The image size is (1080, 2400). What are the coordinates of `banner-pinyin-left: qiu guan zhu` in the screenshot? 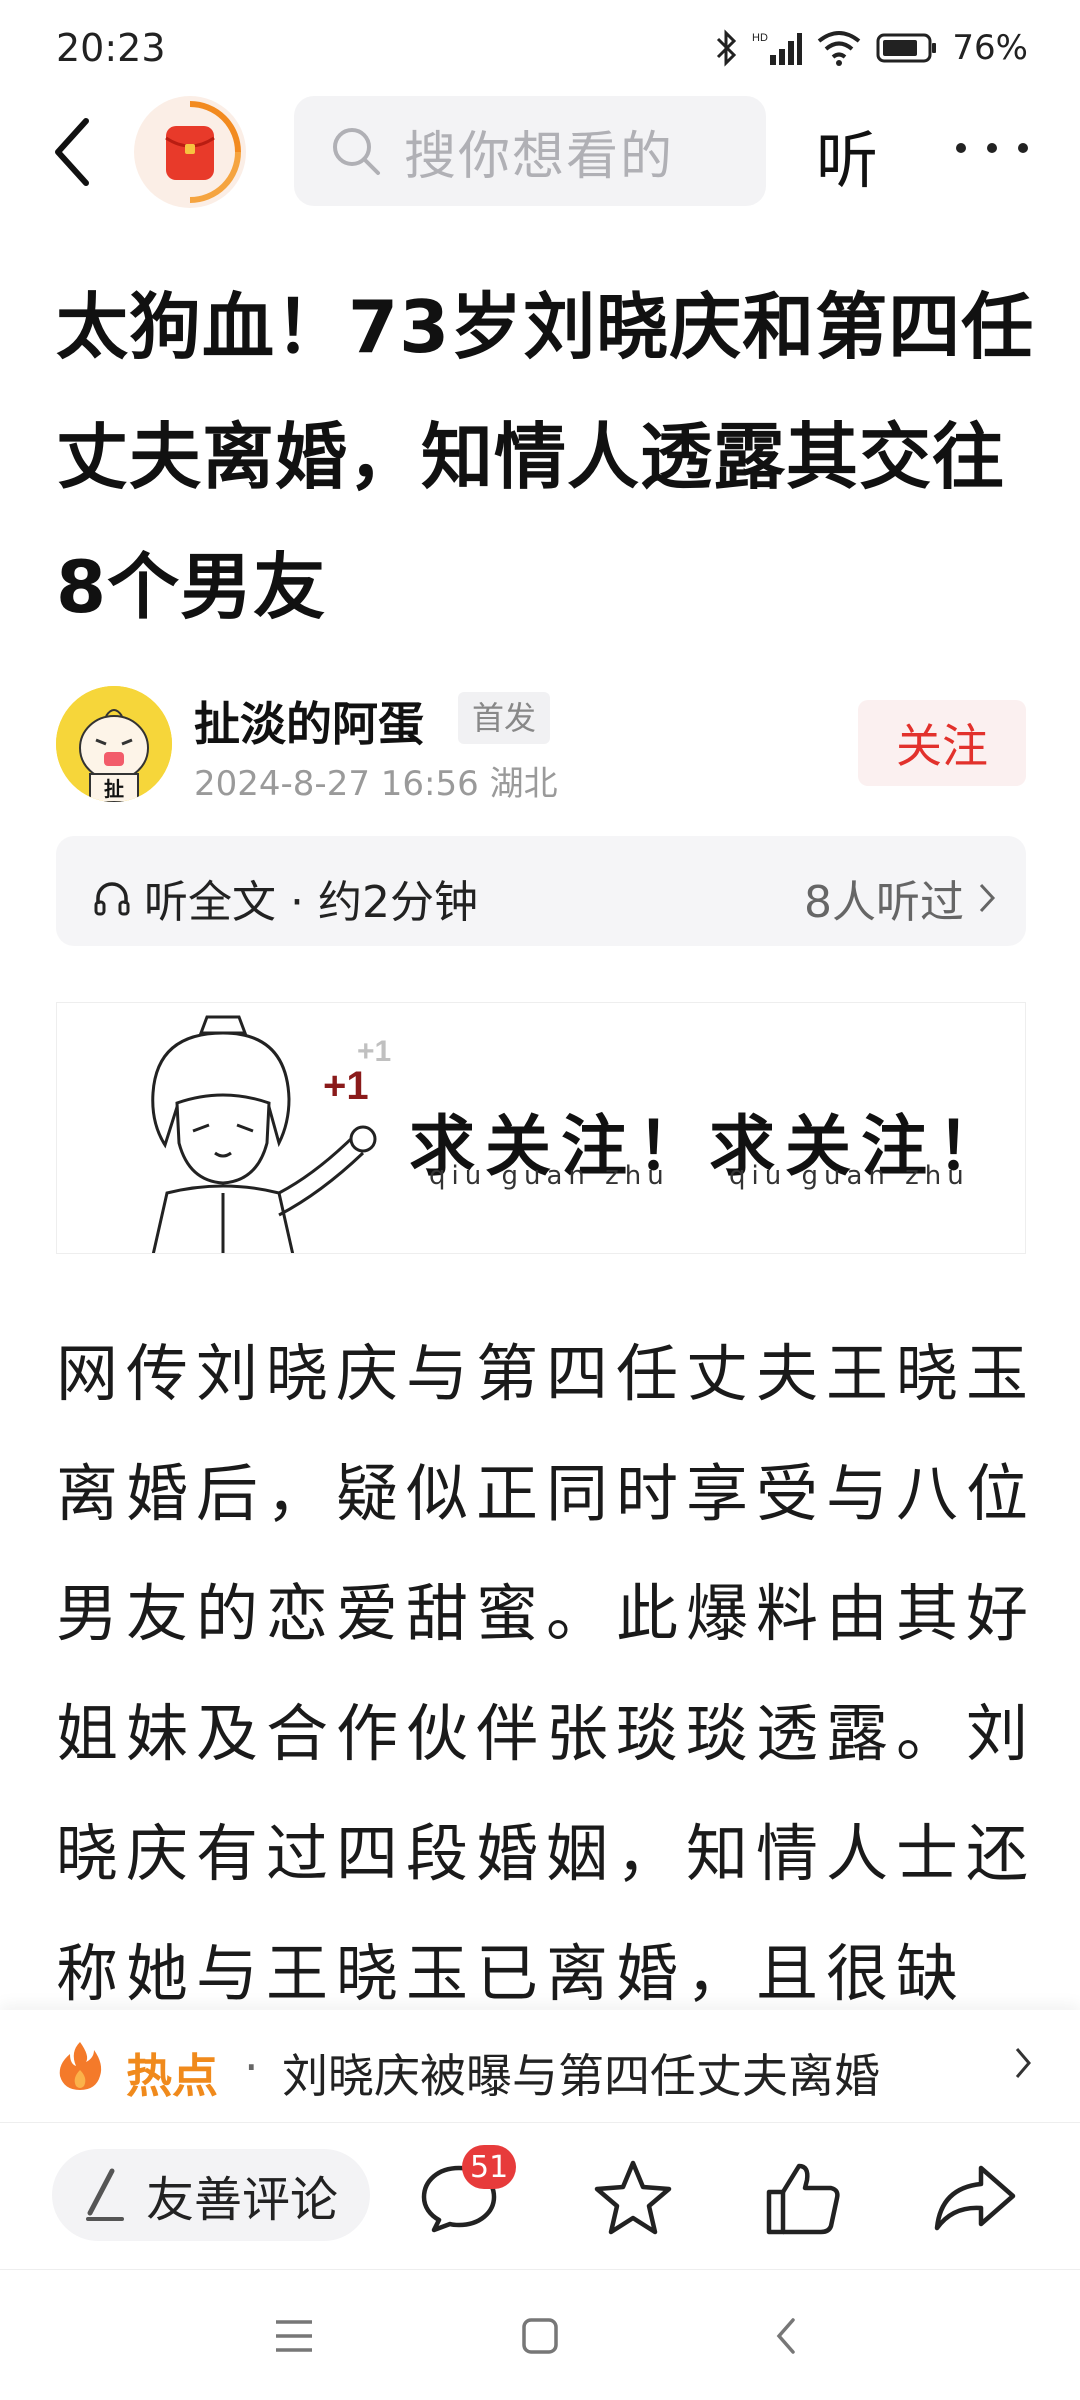 It's located at (549, 1176).